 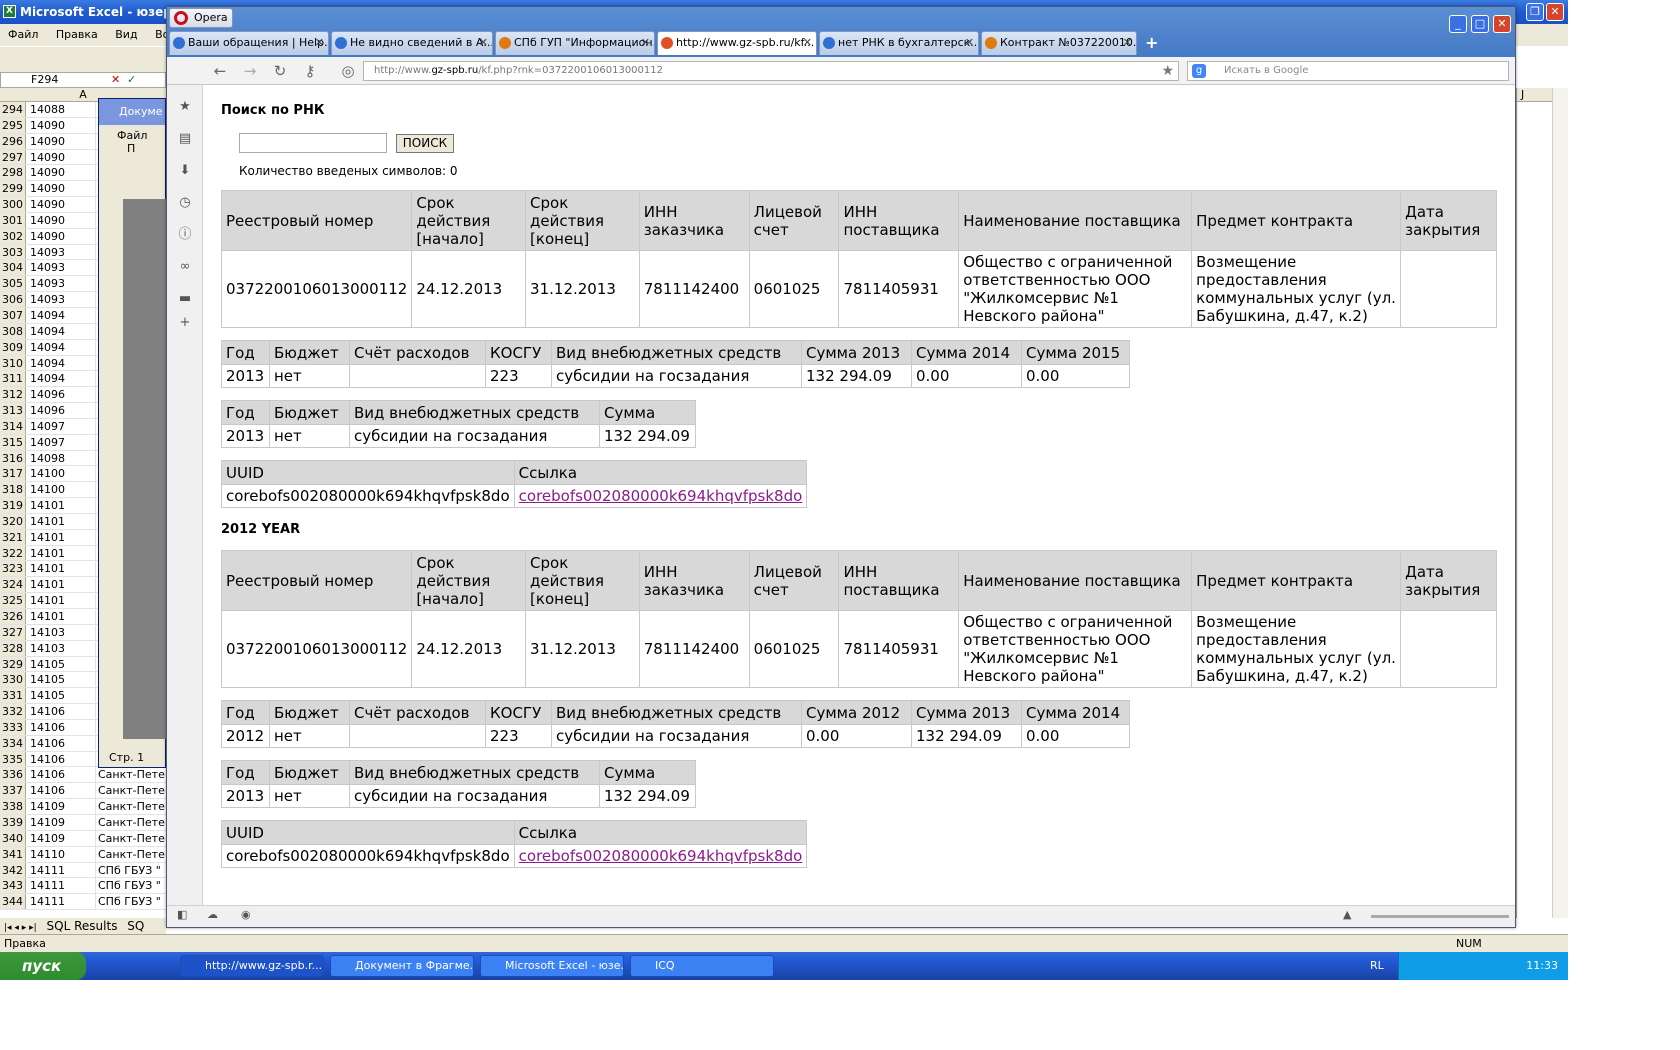 What do you see at coordinates (23, 34) in the screenshot?
I see `excel-menu-file: Файл` at bounding box center [23, 34].